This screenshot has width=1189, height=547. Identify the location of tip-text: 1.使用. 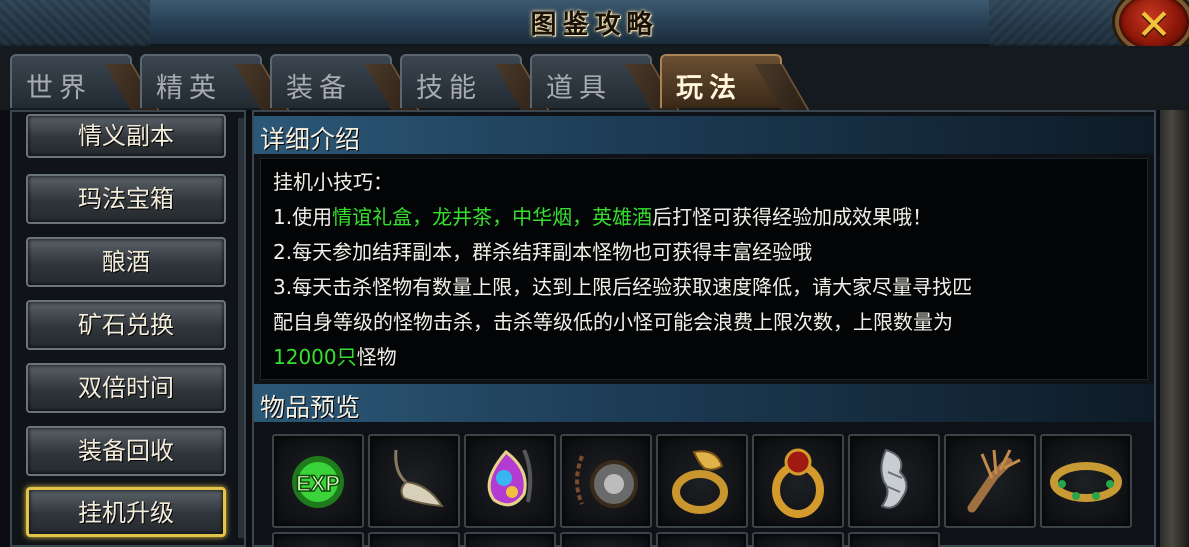
(303, 217).